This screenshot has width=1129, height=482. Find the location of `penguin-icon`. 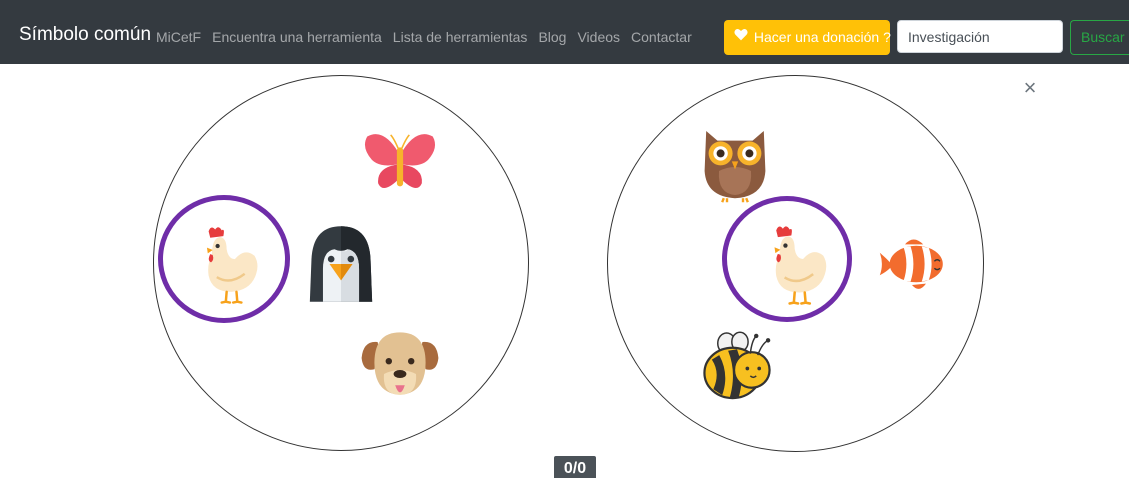

penguin-icon is located at coordinates (341, 264).